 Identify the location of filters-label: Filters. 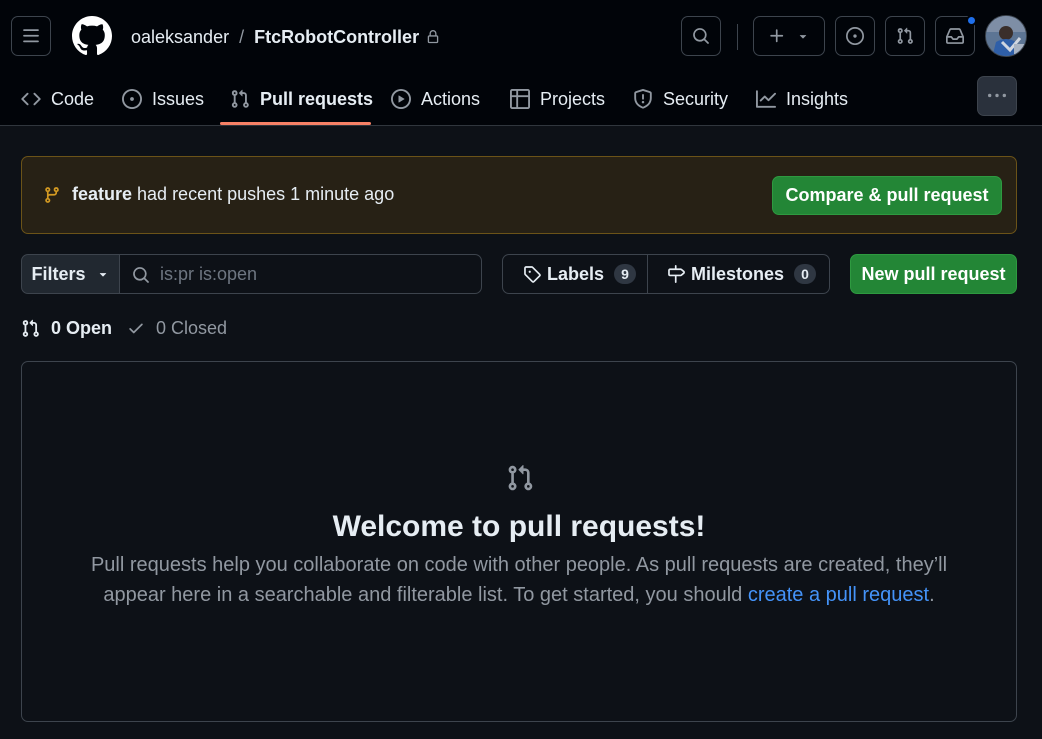
(58, 273).